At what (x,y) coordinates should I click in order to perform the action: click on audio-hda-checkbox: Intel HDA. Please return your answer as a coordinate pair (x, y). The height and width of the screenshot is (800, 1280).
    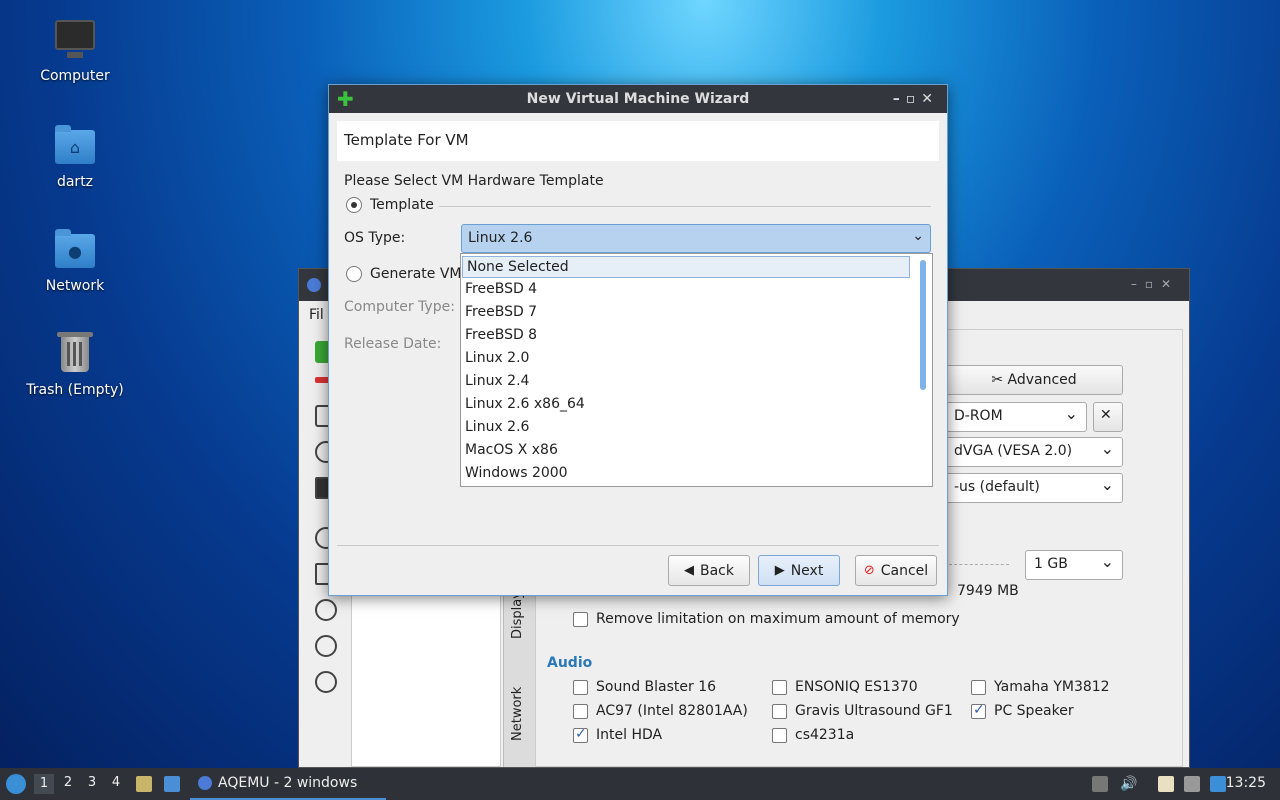
    Looking at the image, I should click on (617, 734).